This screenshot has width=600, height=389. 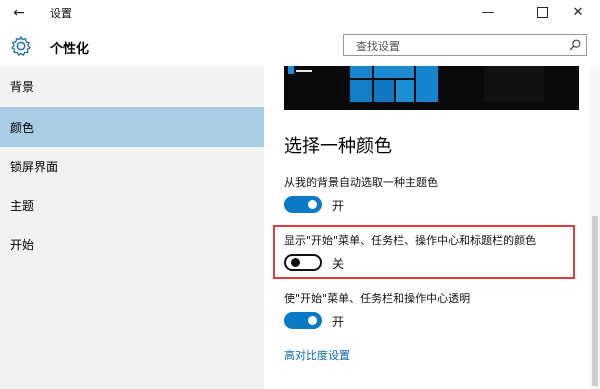 I want to click on page-title: 个性化, so click(x=70, y=49).